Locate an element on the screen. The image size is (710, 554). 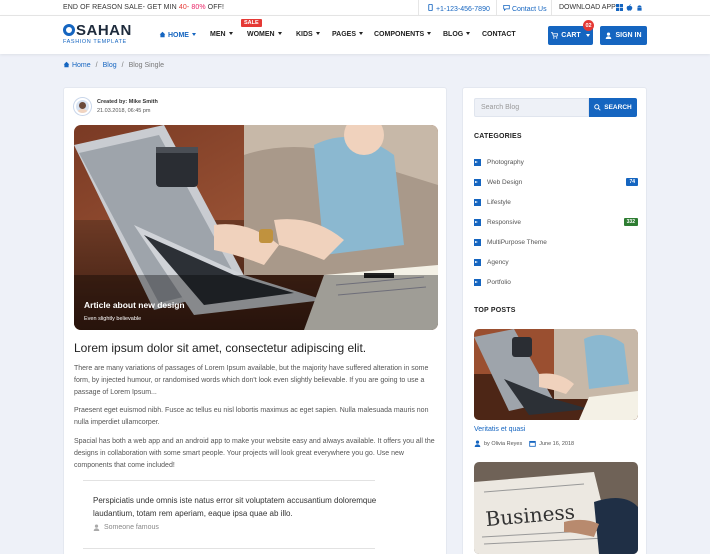
apple-icon is located at coordinates (629, 7).